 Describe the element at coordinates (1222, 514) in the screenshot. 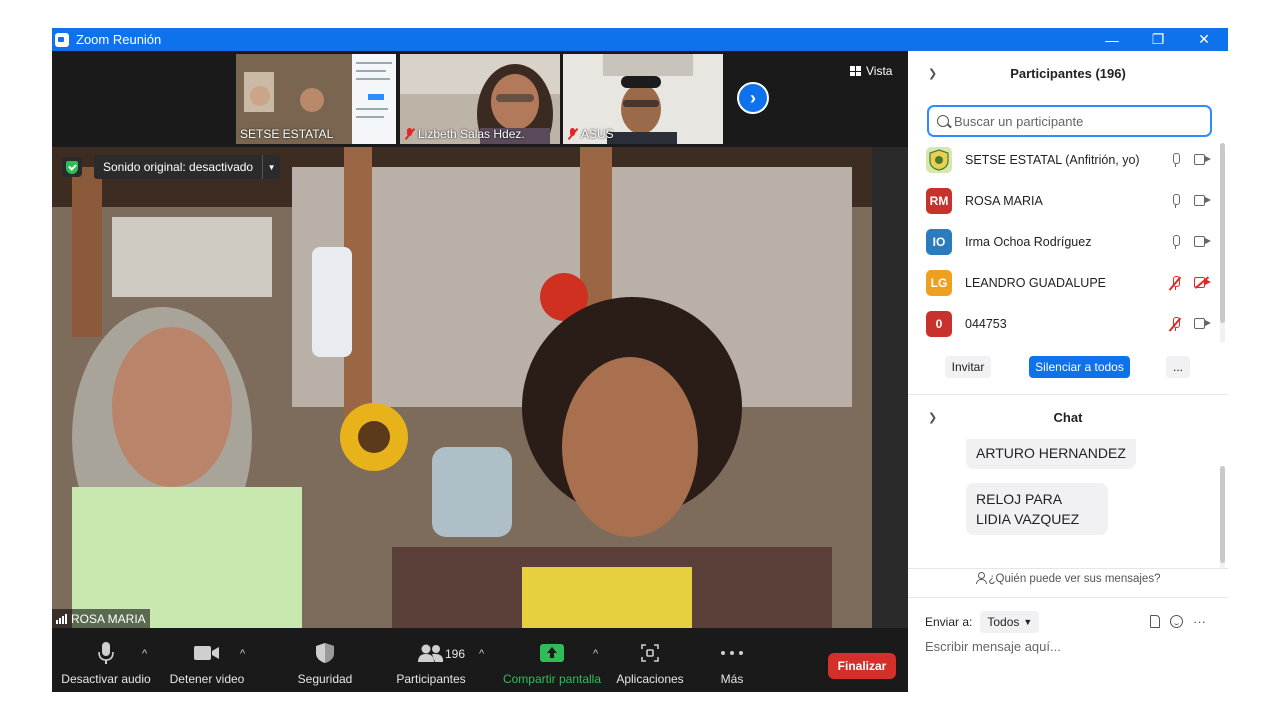

I see `chat-scrollbar-thumb` at that location.